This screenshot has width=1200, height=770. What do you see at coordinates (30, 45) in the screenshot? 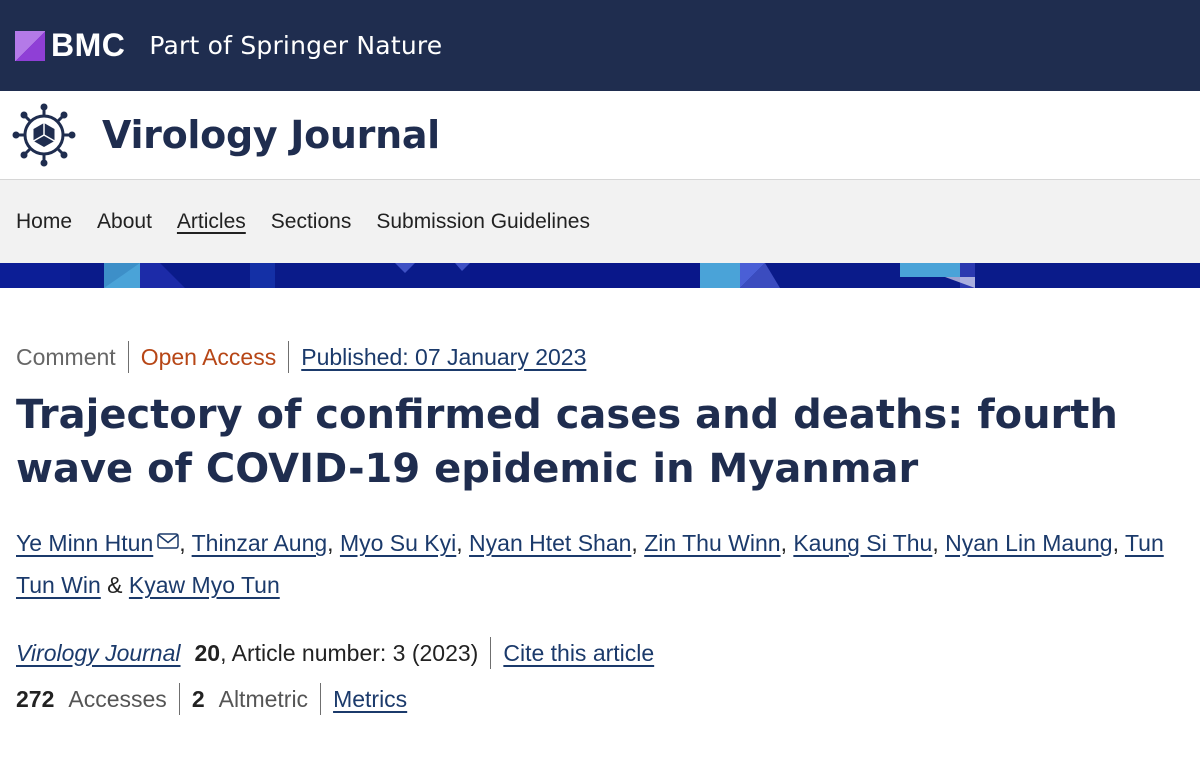
I see `bmc-logo-mark-icon` at bounding box center [30, 45].